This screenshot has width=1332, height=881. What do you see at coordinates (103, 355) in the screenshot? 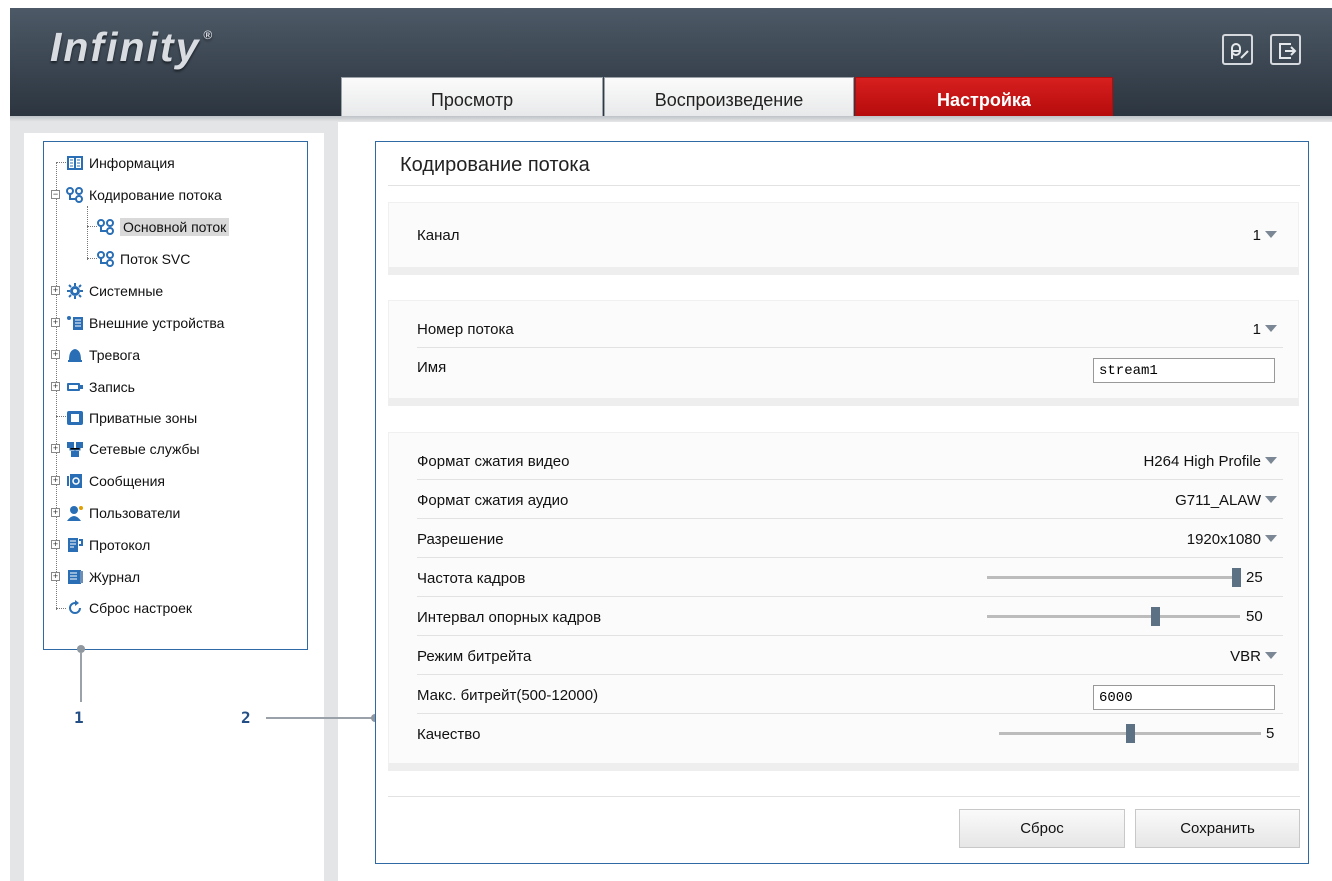
I see `sidebar-item-alarm: Тревога` at bounding box center [103, 355].